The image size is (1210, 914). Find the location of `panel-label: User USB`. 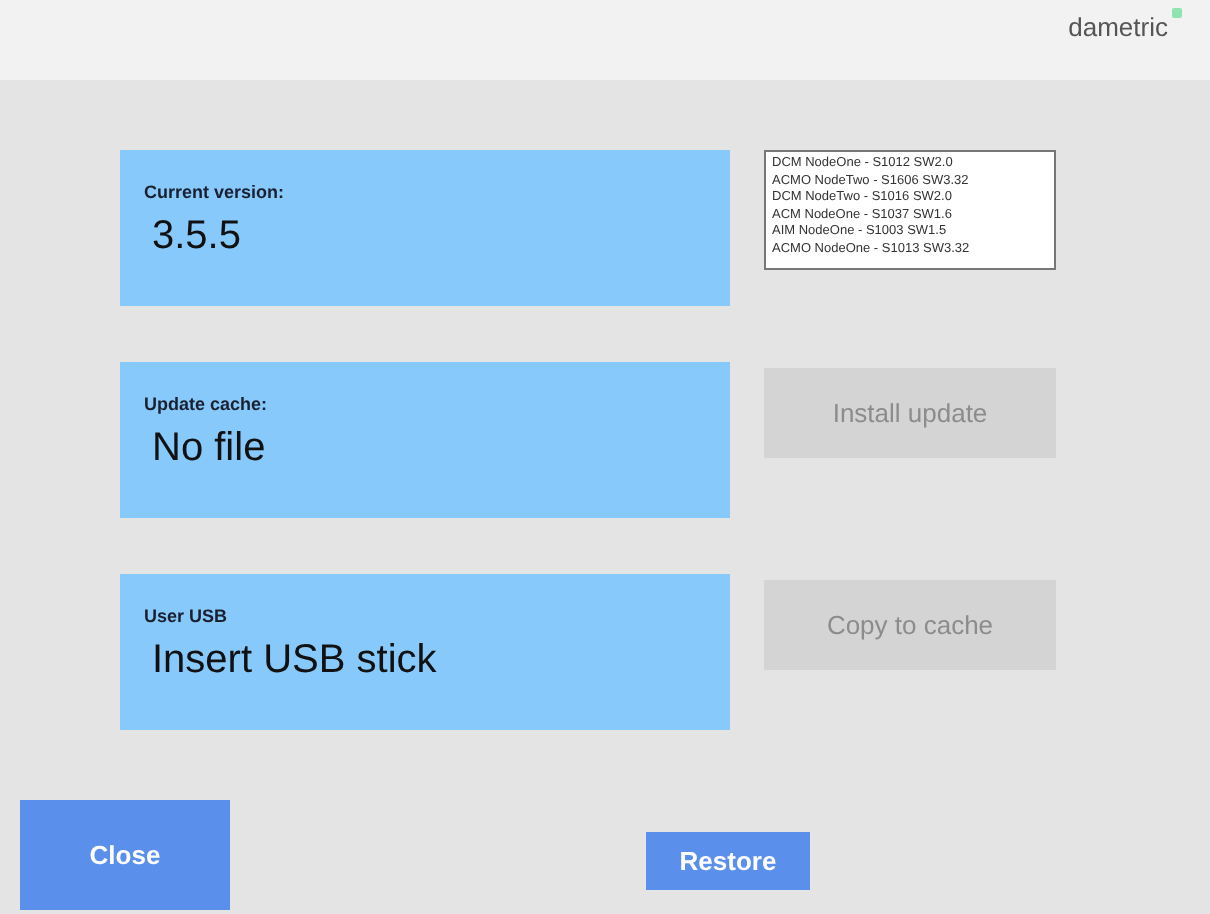

panel-label: User USB is located at coordinates (187, 616).